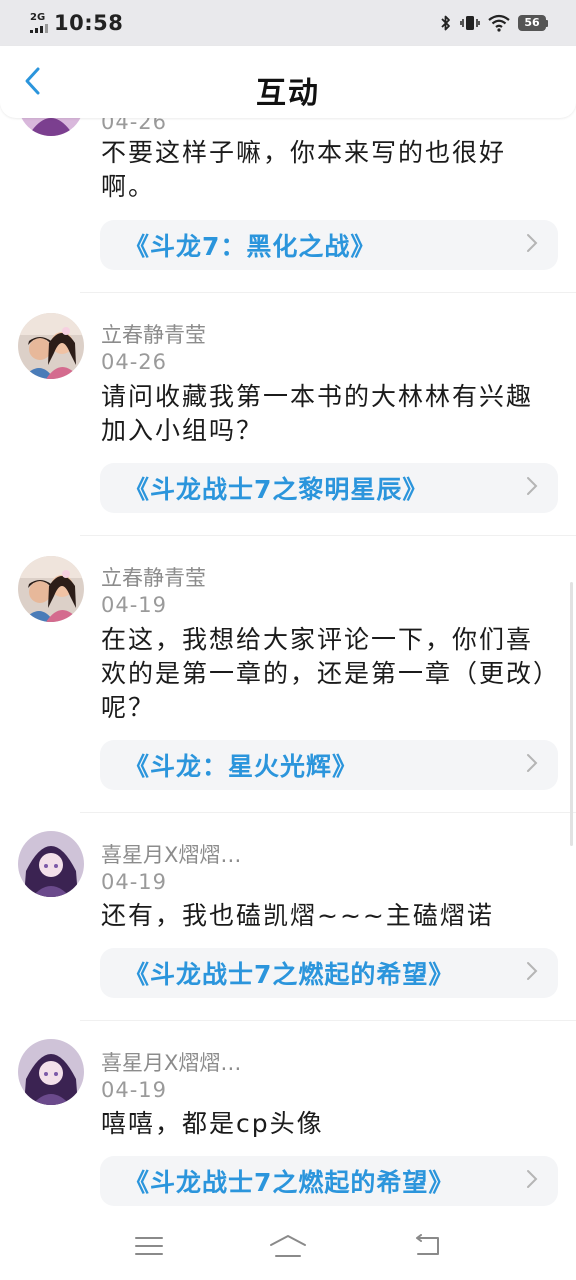  I want to click on bluetooth-icon, so click(446, 23).